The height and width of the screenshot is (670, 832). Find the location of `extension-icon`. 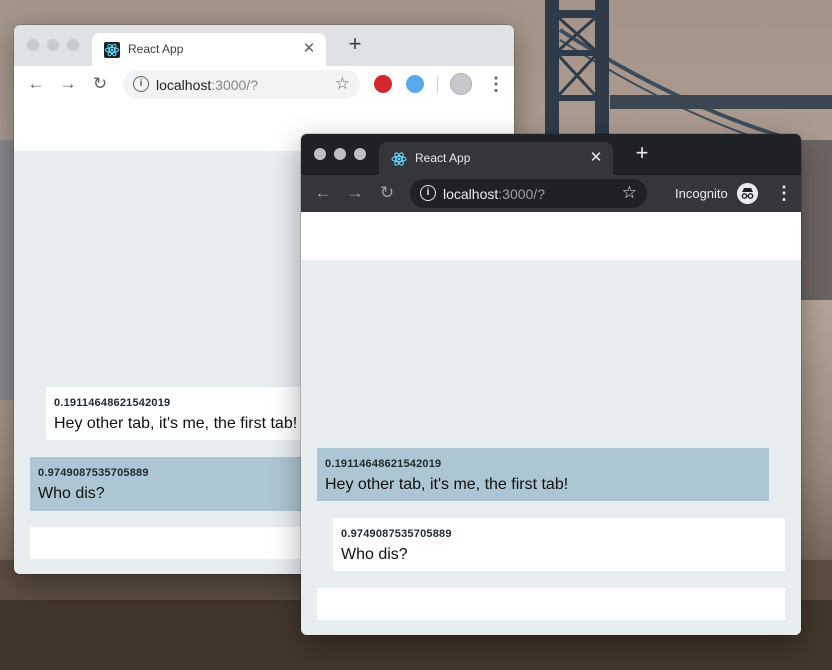

extension-icon is located at coordinates (415, 84).